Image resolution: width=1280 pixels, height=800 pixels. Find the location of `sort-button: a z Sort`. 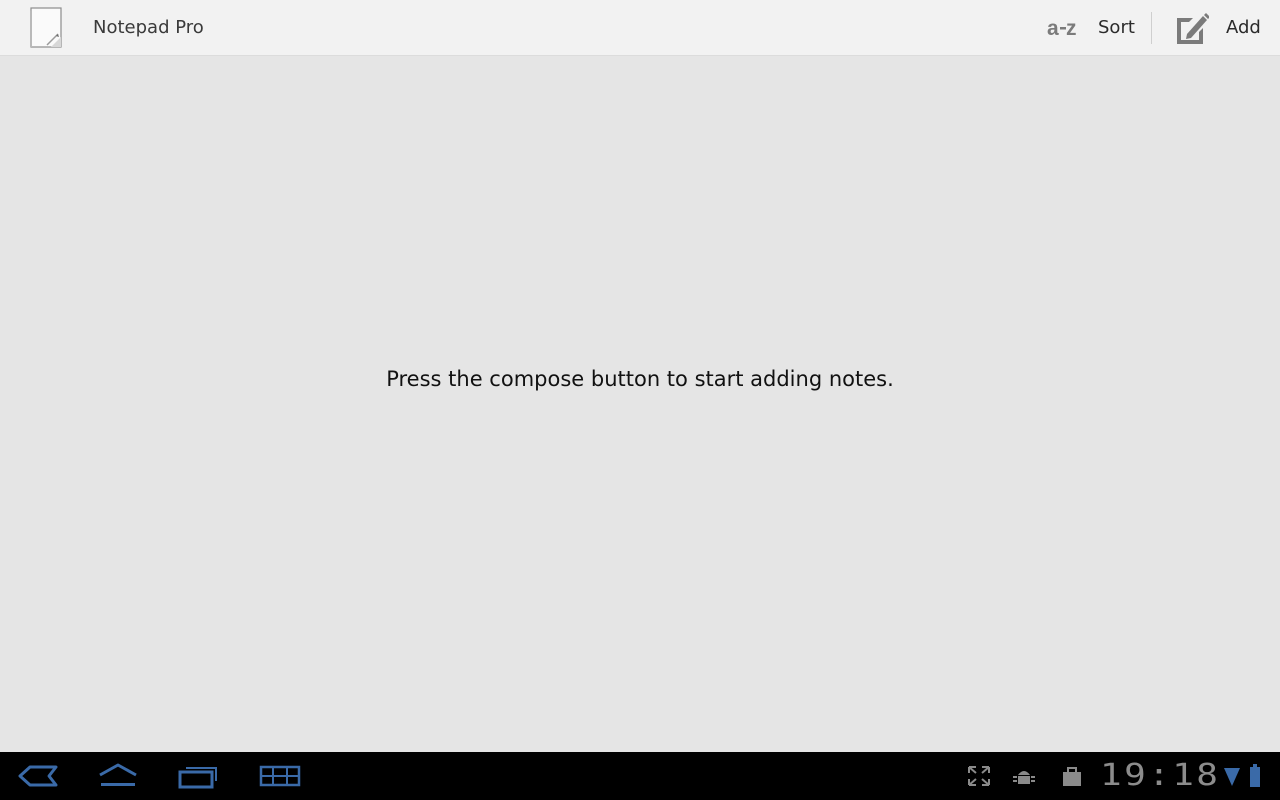

sort-button: a z Sort is located at coordinates (1094, 28).